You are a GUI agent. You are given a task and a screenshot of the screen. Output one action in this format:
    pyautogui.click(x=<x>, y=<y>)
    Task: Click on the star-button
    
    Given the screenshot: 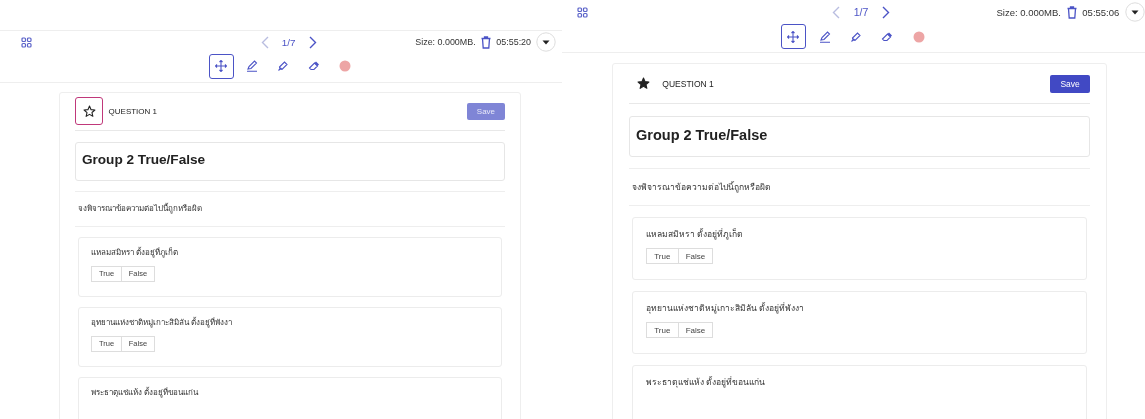 What is the action you would take?
    pyautogui.click(x=89, y=111)
    